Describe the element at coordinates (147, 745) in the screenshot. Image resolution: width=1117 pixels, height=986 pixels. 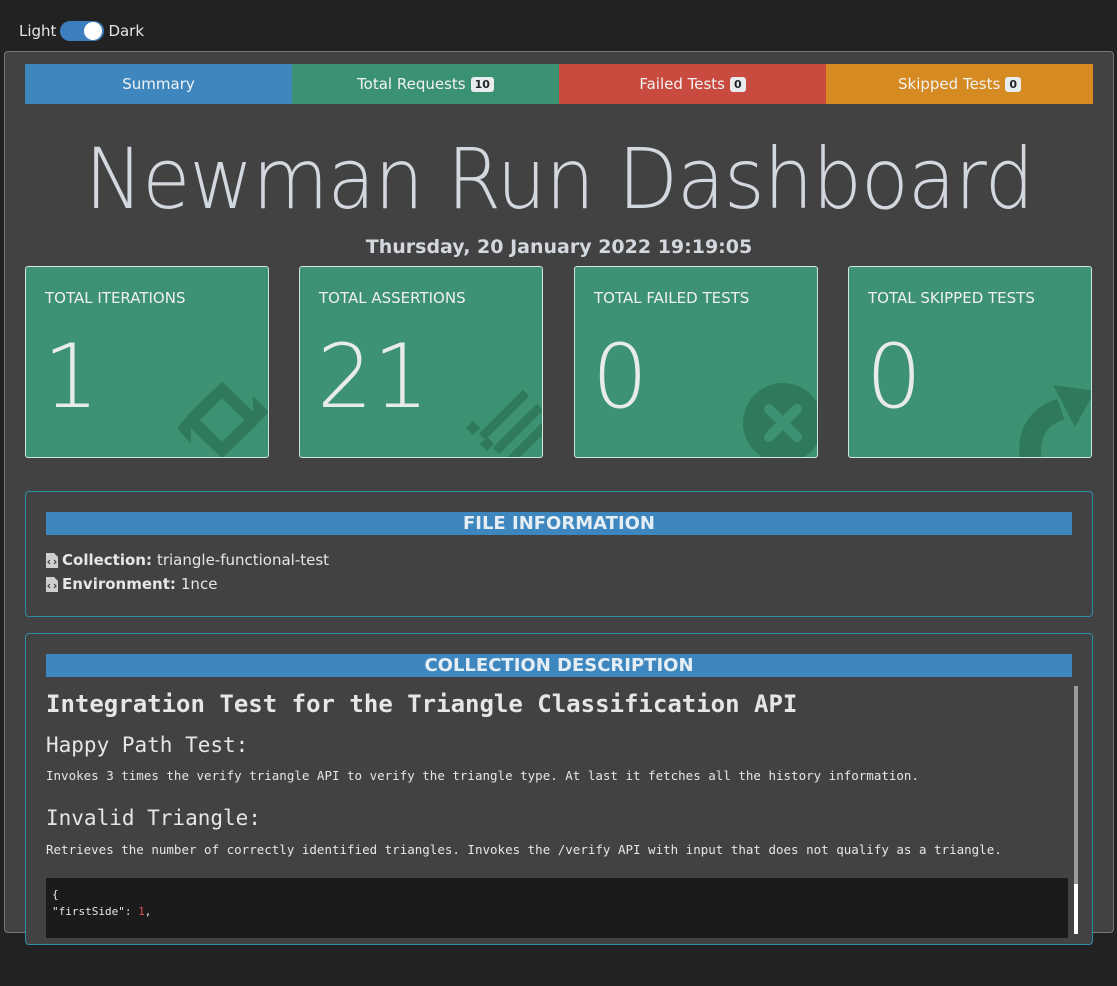
I see `section-title-happy-path: Happy Path Test:` at that location.